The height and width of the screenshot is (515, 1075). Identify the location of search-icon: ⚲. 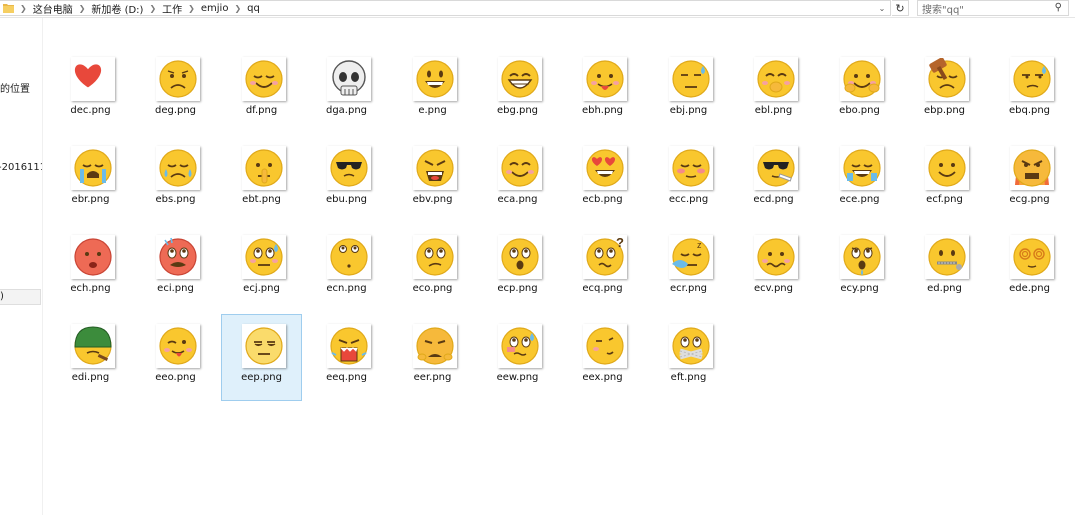
(1058, 7).